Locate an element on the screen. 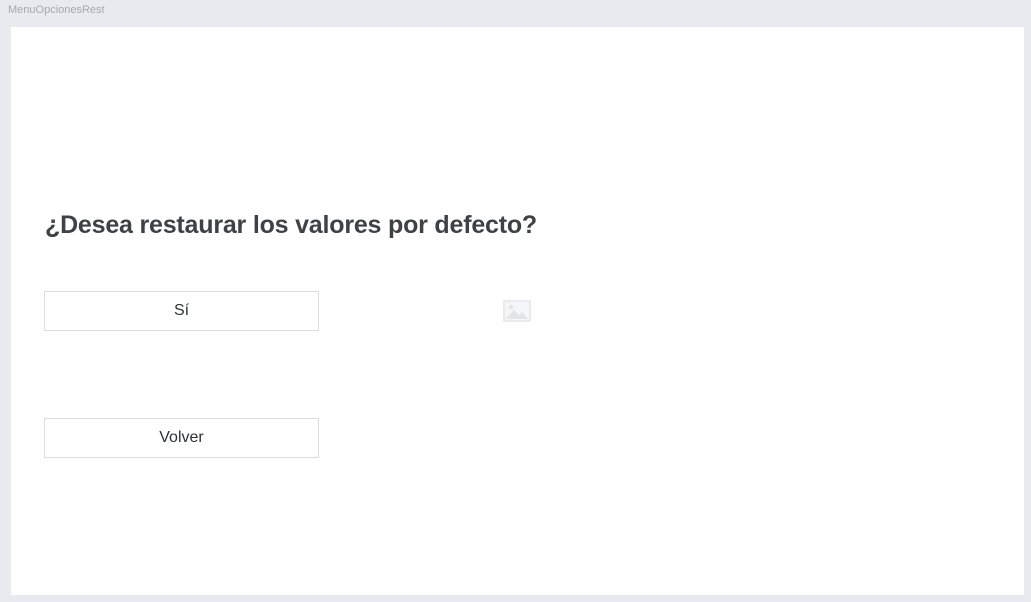 The height and width of the screenshot is (602, 1031). back-button: Volver is located at coordinates (181, 438).